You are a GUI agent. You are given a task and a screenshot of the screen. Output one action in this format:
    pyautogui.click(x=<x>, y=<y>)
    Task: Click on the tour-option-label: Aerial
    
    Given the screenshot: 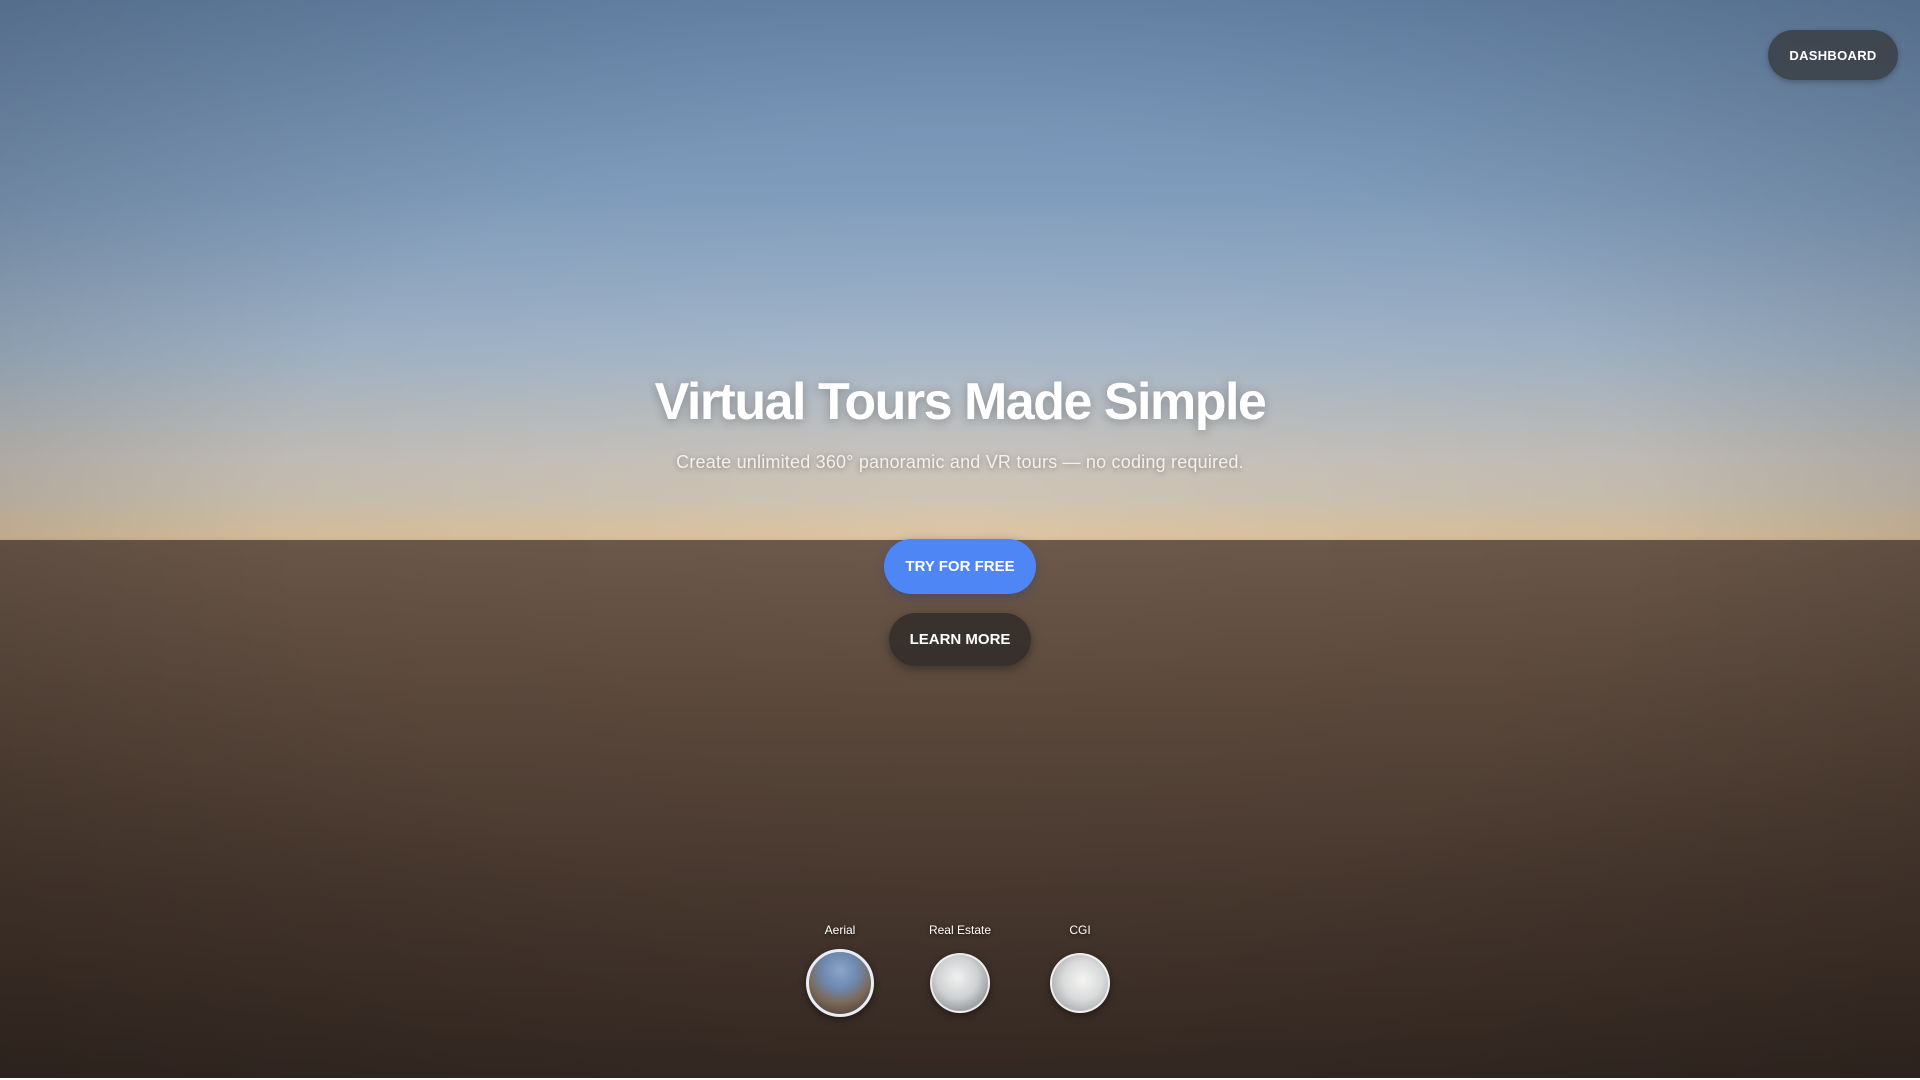 What is the action you would take?
    pyautogui.click(x=840, y=930)
    